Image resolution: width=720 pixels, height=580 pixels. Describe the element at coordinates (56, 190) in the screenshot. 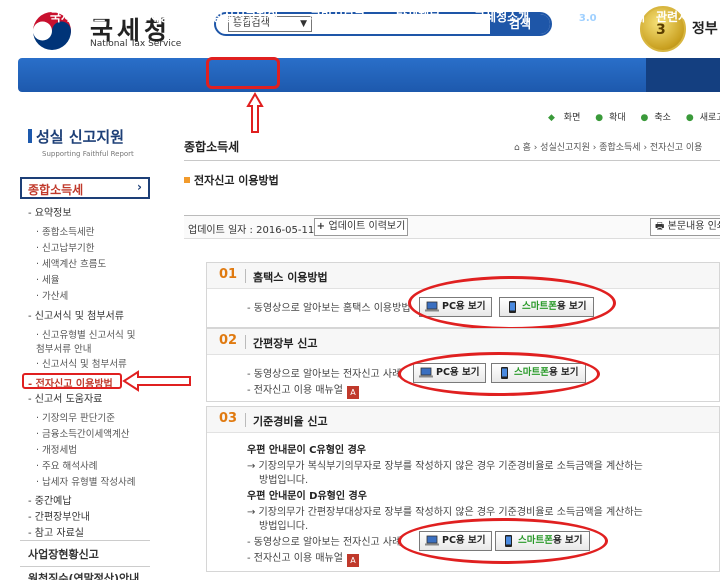

I see `sidebar-selected-label: 종합소득세` at that location.